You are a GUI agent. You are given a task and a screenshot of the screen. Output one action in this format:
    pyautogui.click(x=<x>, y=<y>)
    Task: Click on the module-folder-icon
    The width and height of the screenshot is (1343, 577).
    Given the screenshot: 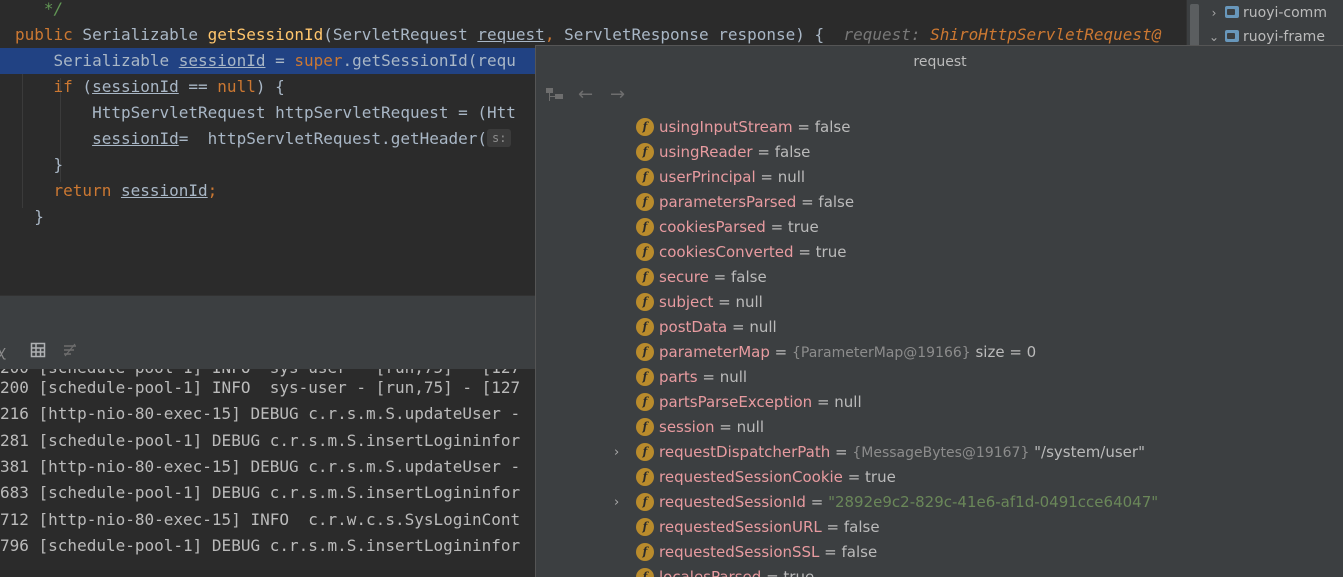 What is the action you would take?
    pyautogui.click(x=1232, y=36)
    